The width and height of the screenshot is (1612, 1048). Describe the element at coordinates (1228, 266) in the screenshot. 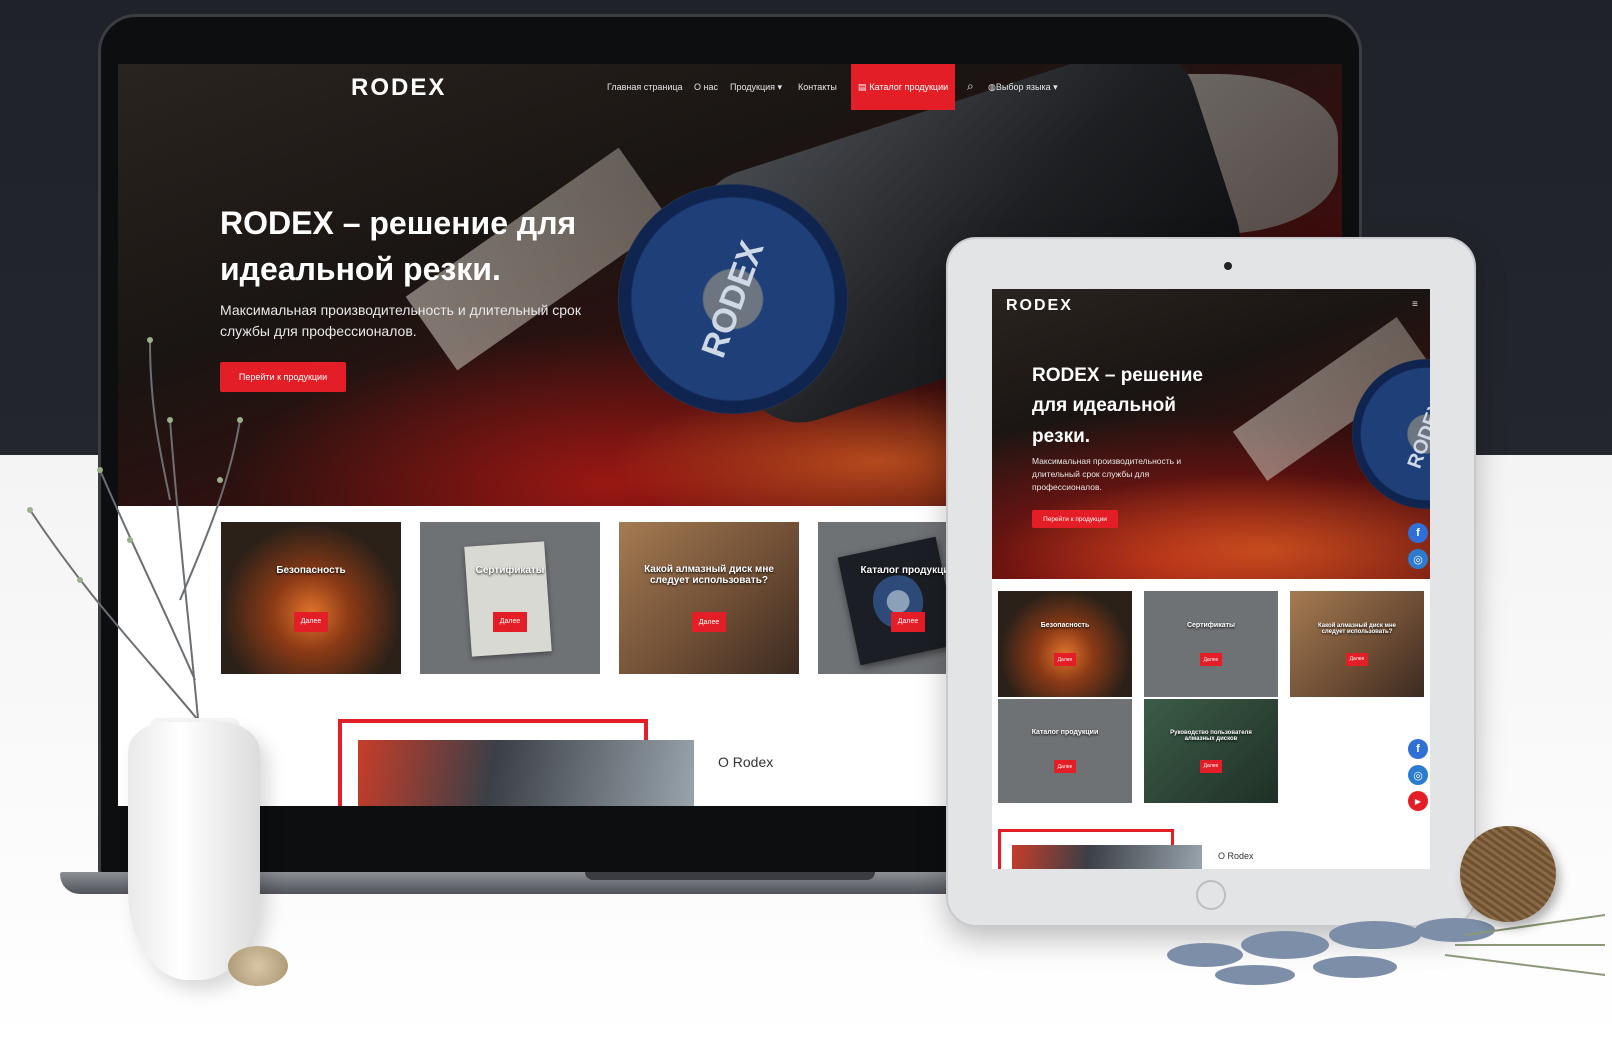

I see `tablet-camera` at that location.